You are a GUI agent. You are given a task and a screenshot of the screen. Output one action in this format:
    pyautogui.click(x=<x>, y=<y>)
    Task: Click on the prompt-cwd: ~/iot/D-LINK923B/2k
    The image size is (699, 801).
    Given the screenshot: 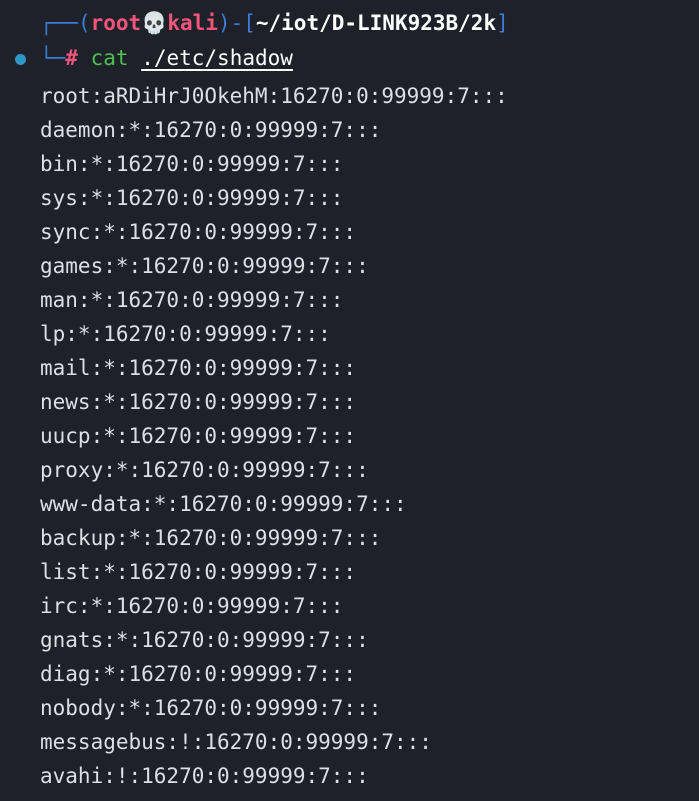 What is the action you would take?
    pyautogui.click(x=376, y=23)
    